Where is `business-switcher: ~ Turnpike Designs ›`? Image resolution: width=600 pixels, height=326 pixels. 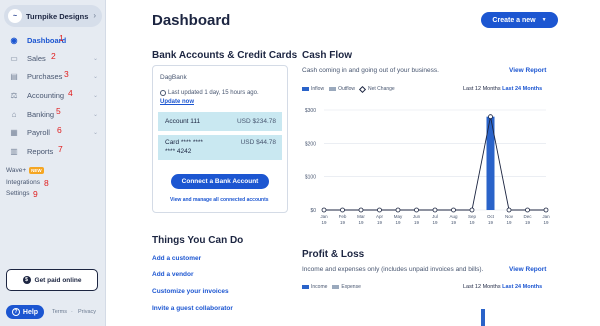
business-switcher: ~ Turnpike Designs › is located at coordinates (53, 16).